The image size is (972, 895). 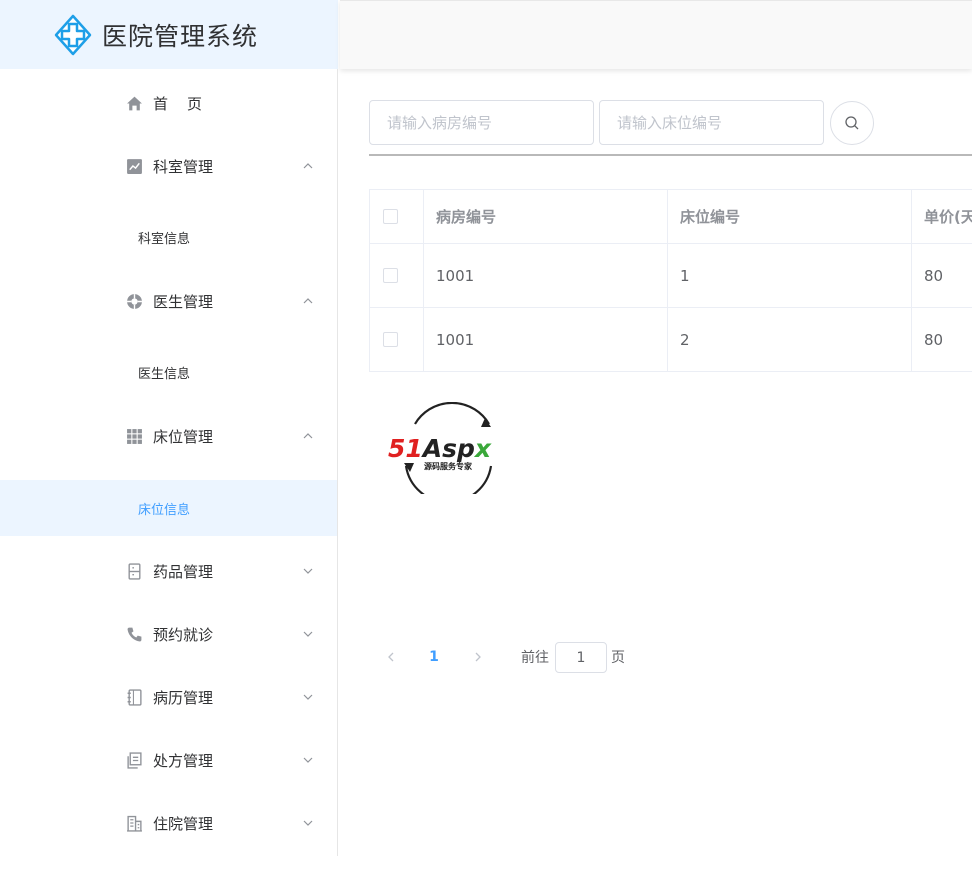 What do you see at coordinates (656, 34) in the screenshot?
I see `header-bar` at bounding box center [656, 34].